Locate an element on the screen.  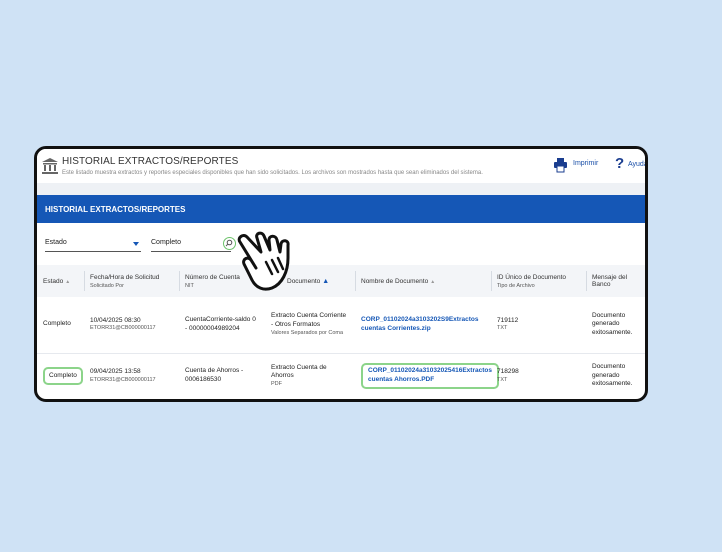
print-button: Imprimir is located at coordinates (585, 163).